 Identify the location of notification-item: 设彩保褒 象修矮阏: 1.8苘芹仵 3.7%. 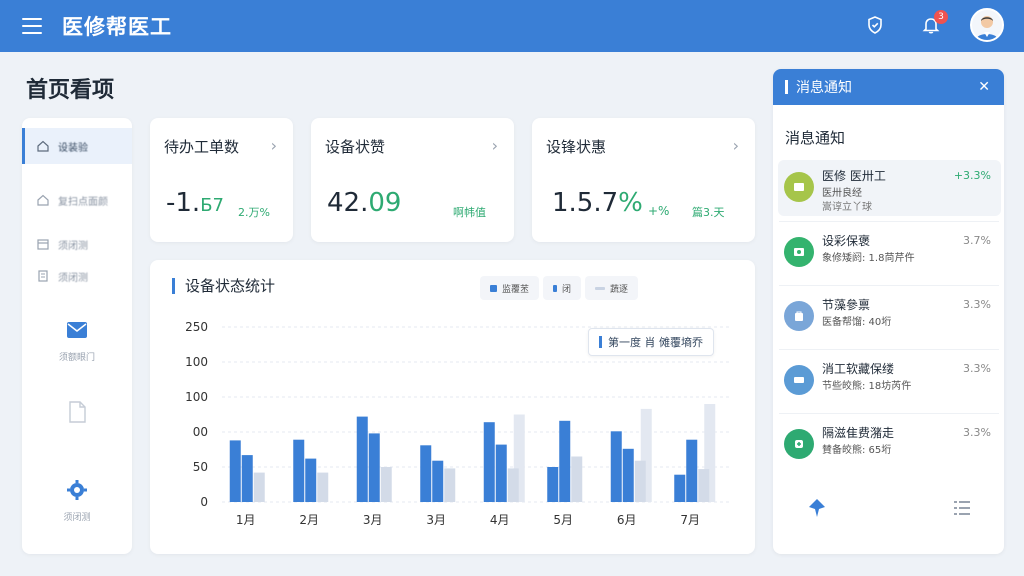
(889, 253).